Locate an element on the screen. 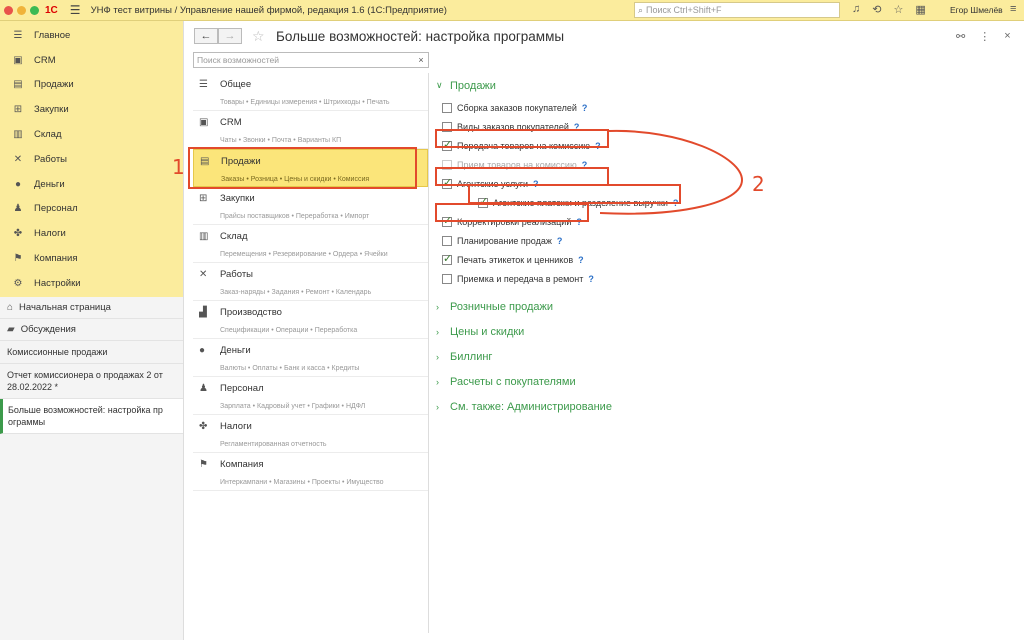 The height and width of the screenshot is (640, 1024). back-button: ← is located at coordinates (206, 36).